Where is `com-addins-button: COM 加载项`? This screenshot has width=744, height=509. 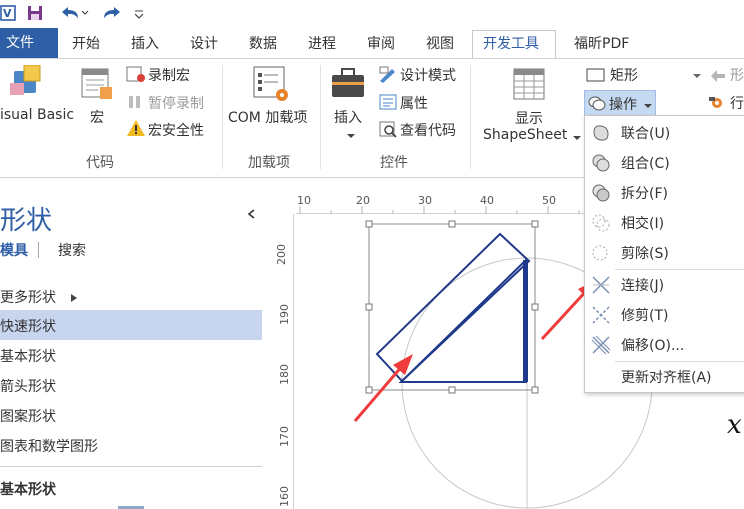 com-addins-button: COM 加载项 is located at coordinates (267, 117).